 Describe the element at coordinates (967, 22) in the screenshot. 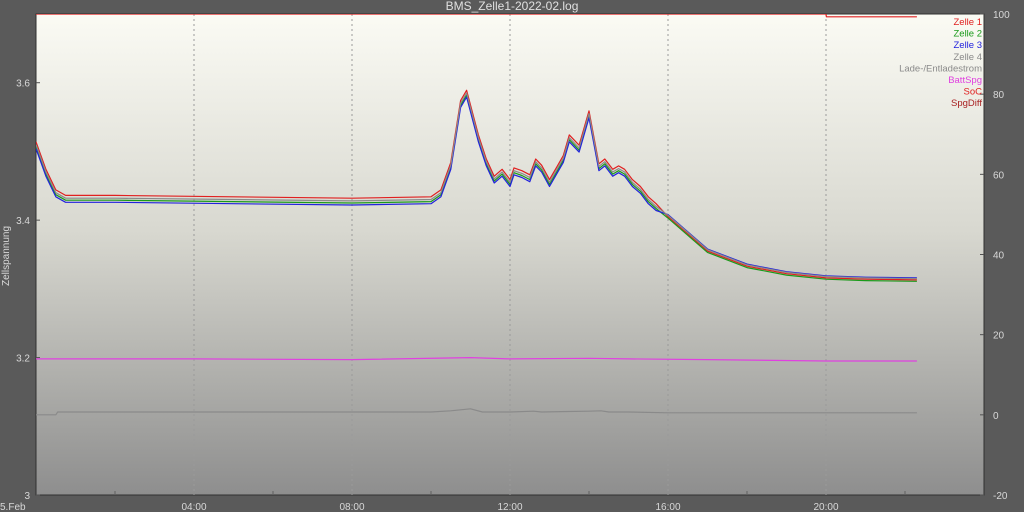

I see `legend-entry: Zelle 1` at that location.